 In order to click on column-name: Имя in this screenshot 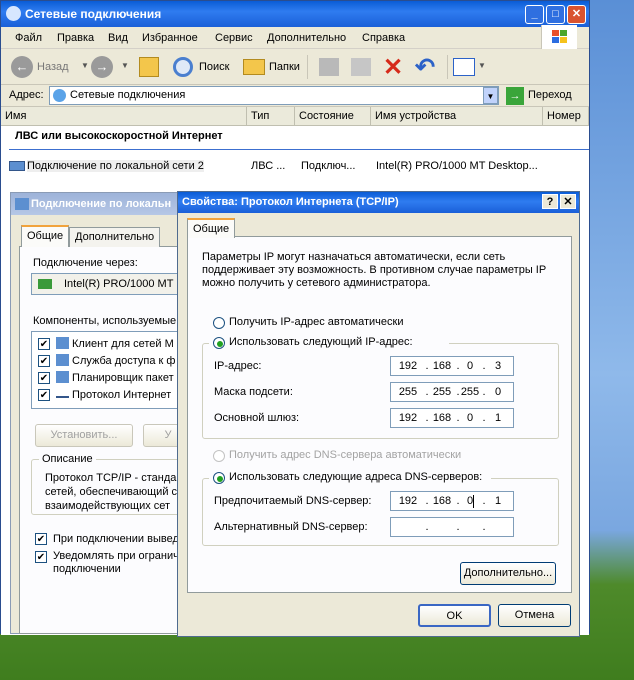, I will do `click(124, 116)`.